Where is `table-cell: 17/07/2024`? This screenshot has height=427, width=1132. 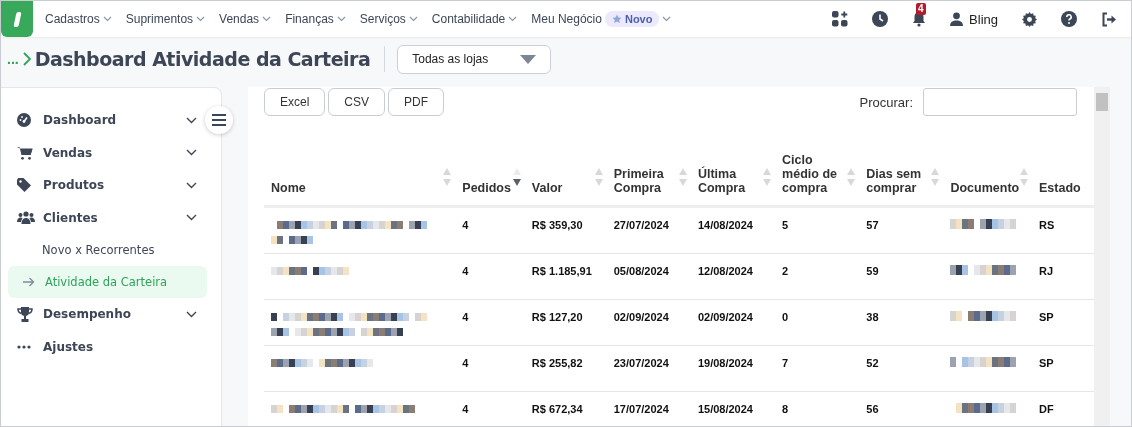
table-cell: 17/07/2024 is located at coordinates (648, 408).